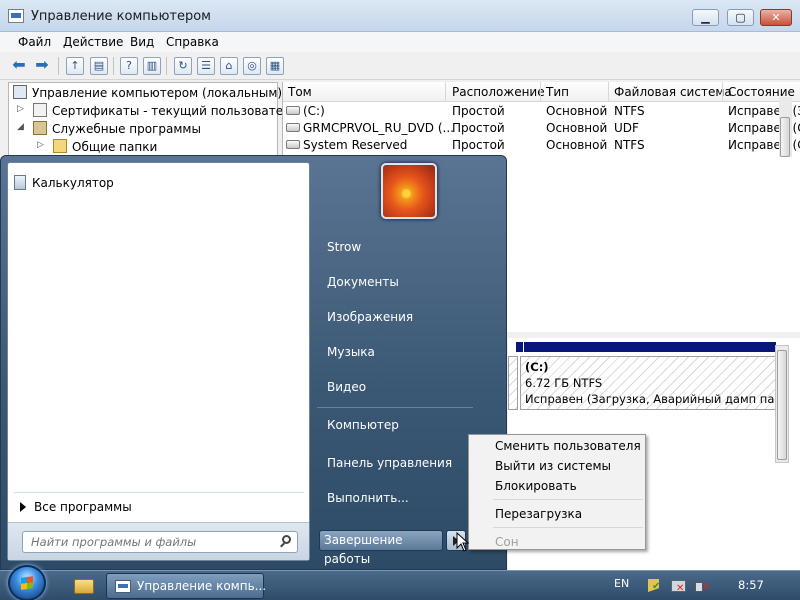  I want to click on search-box, so click(160, 542).